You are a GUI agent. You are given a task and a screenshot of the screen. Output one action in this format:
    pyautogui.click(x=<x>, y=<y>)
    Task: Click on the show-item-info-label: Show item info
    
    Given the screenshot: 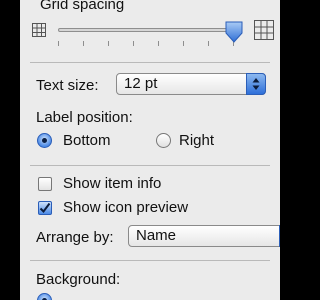 What is the action you would take?
    pyautogui.click(x=112, y=183)
    